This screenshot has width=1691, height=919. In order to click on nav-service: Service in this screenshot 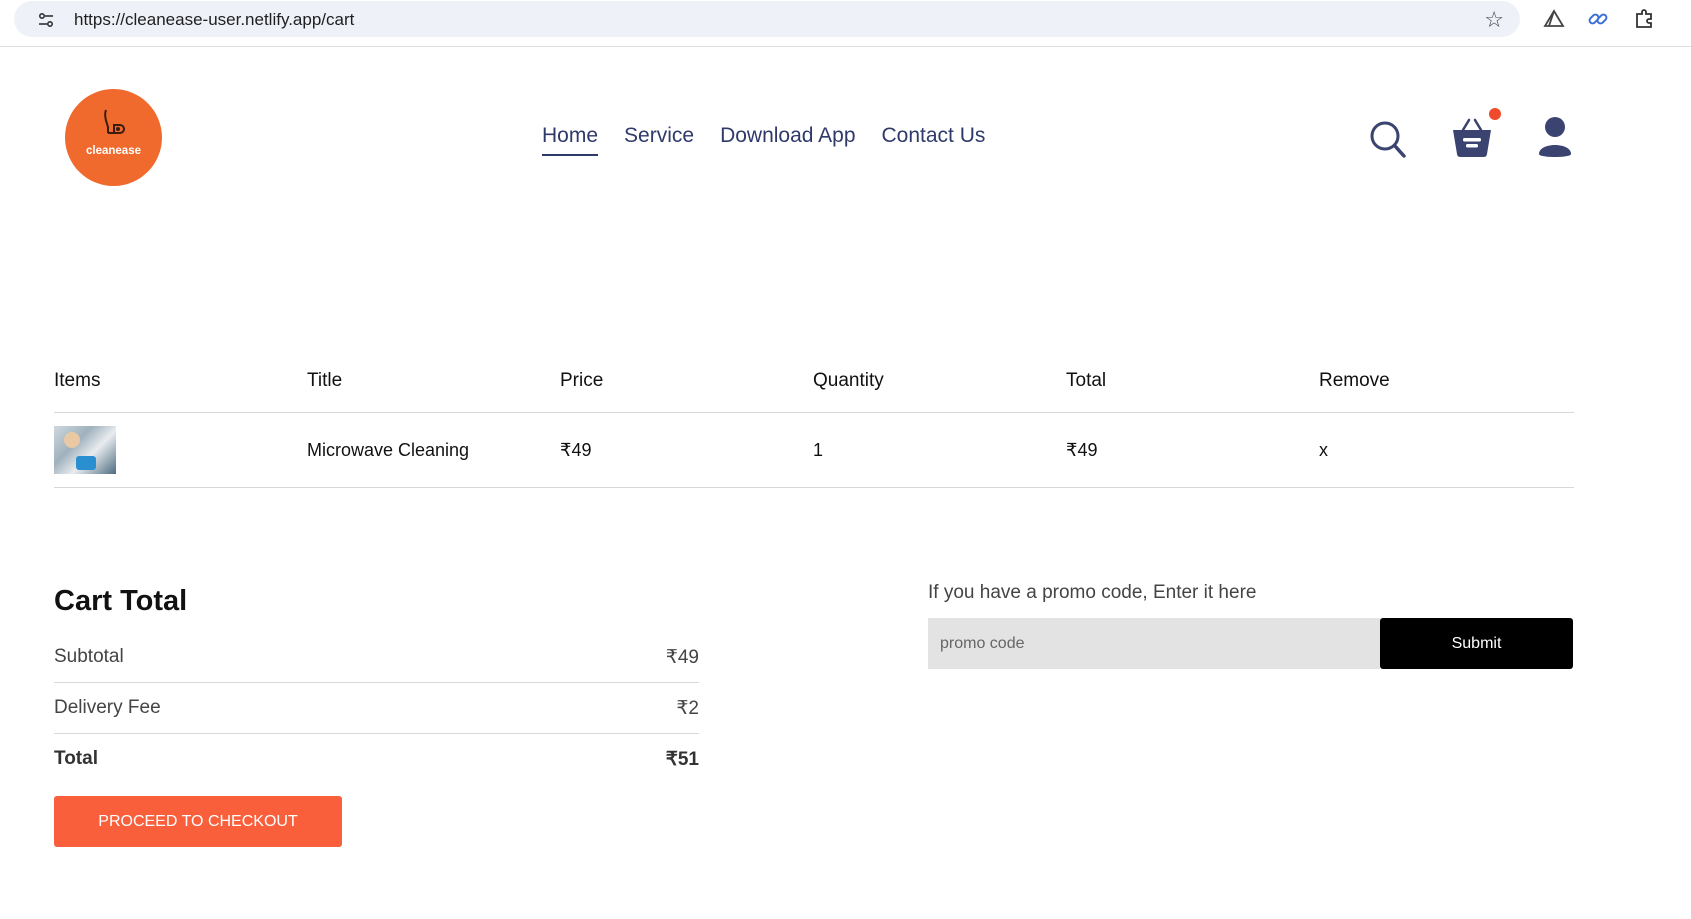, I will do `click(659, 140)`.